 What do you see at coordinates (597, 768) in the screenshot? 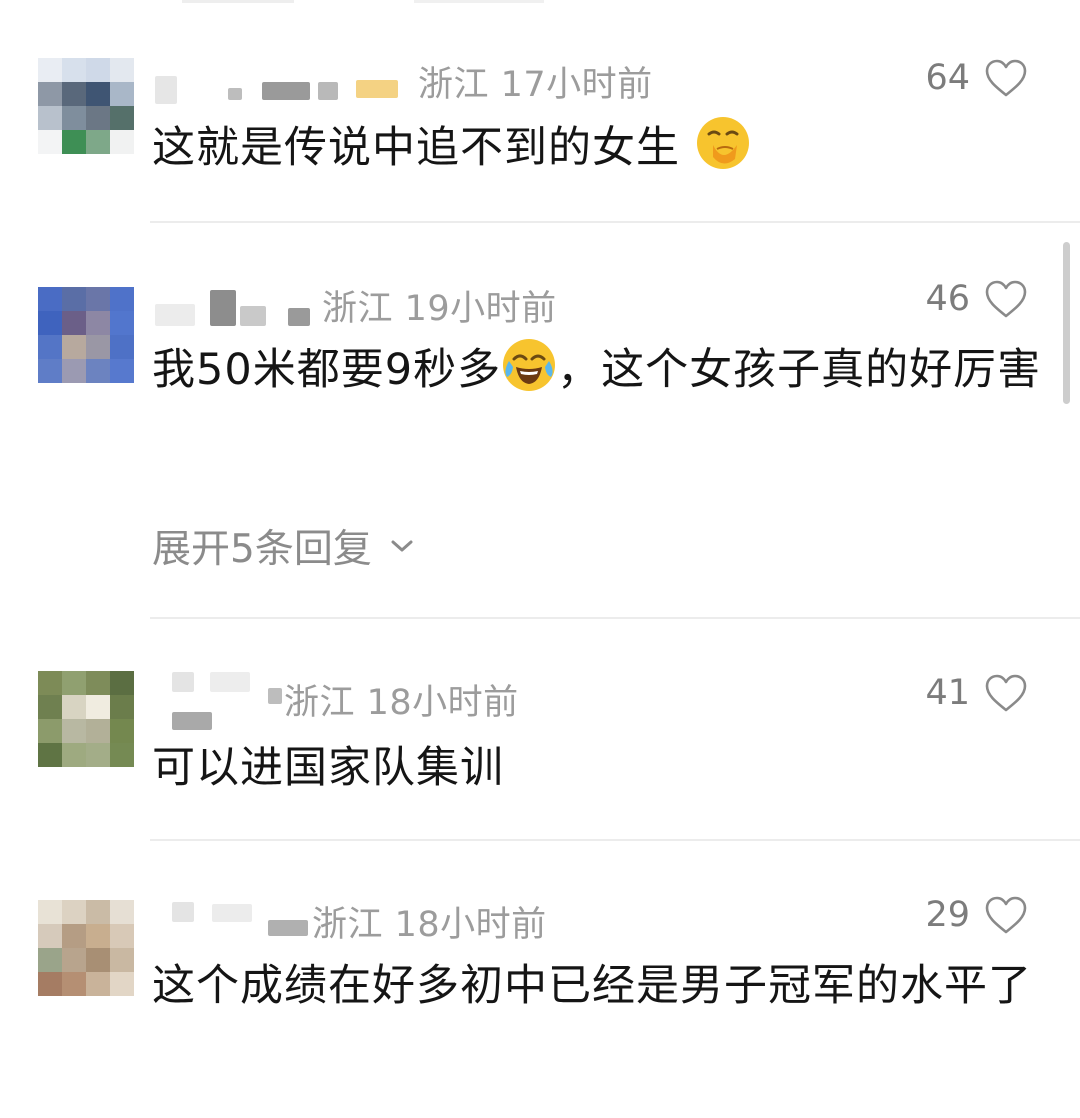
I see `comment-text: 可以进国家队集训` at bounding box center [597, 768].